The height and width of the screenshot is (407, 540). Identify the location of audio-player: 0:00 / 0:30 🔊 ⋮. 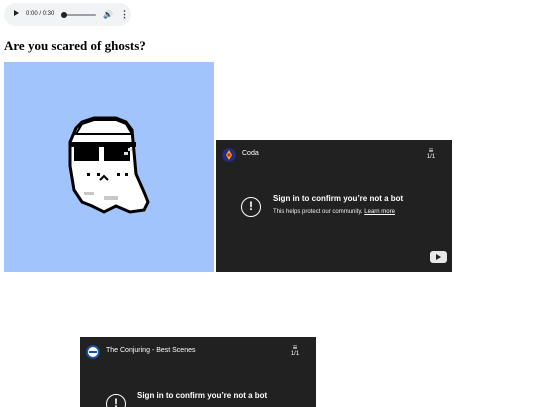
(67, 14).